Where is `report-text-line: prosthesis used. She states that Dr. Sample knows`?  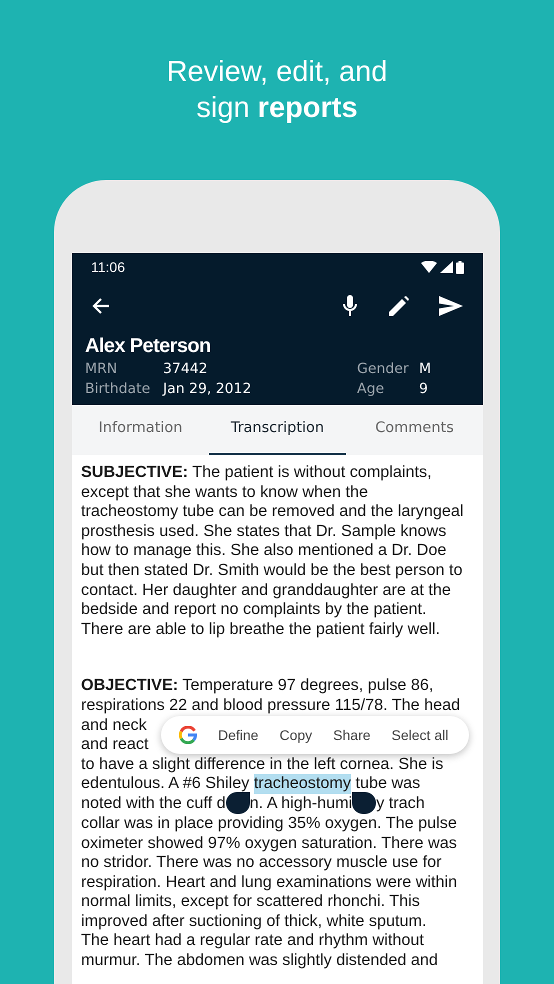 report-text-line: prosthesis used. She states that Dr. Sample knows is located at coordinates (263, 532).